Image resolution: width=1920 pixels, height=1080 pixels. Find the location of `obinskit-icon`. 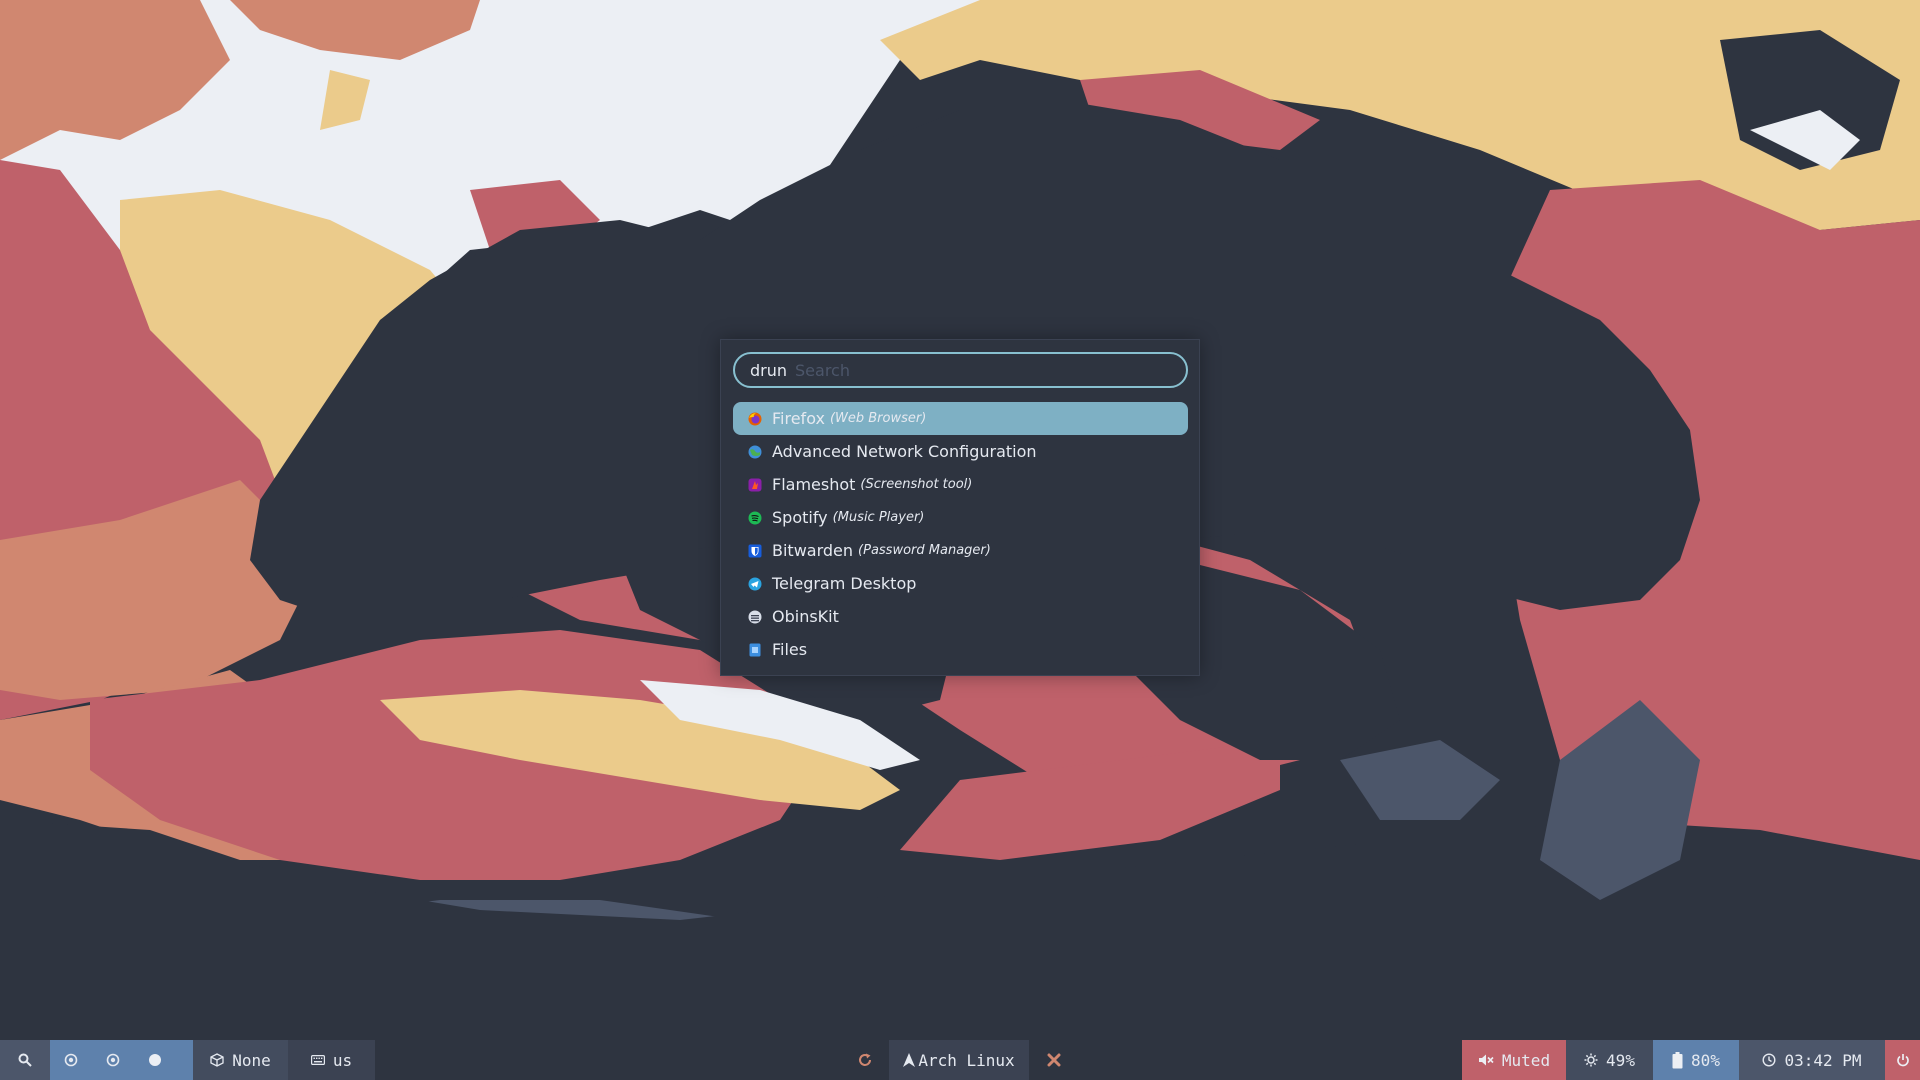

obinskit-icon is located at coordinates (755, 616).